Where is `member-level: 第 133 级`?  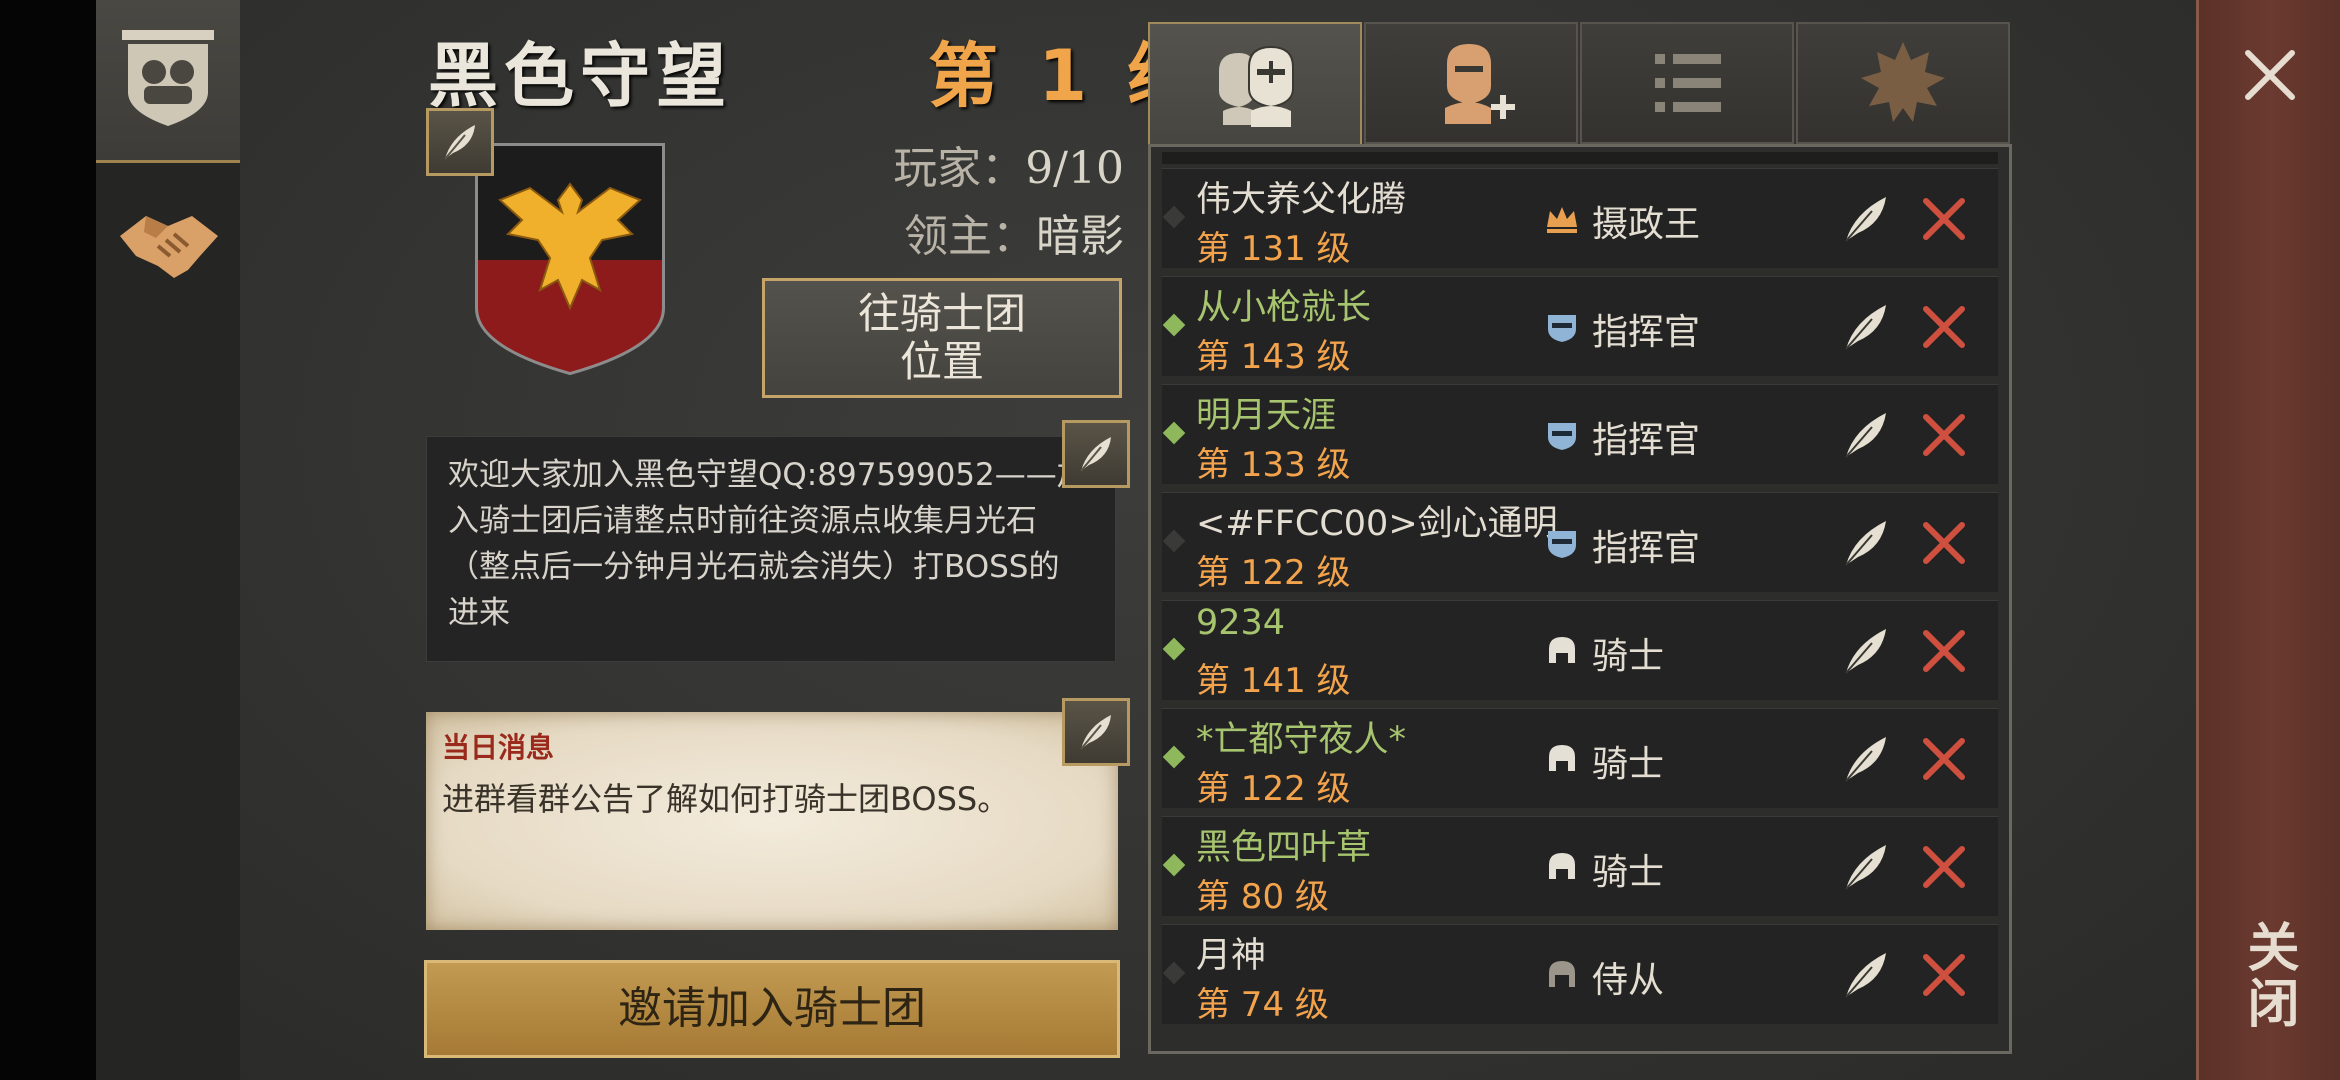
member-level: 第 133 级 is located at coordinates (1273, 465).